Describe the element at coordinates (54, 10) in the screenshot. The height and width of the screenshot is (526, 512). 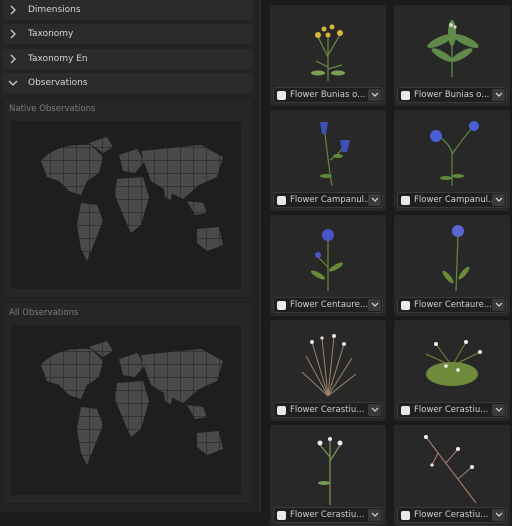
I see `section-label: Dimensions` at that location.